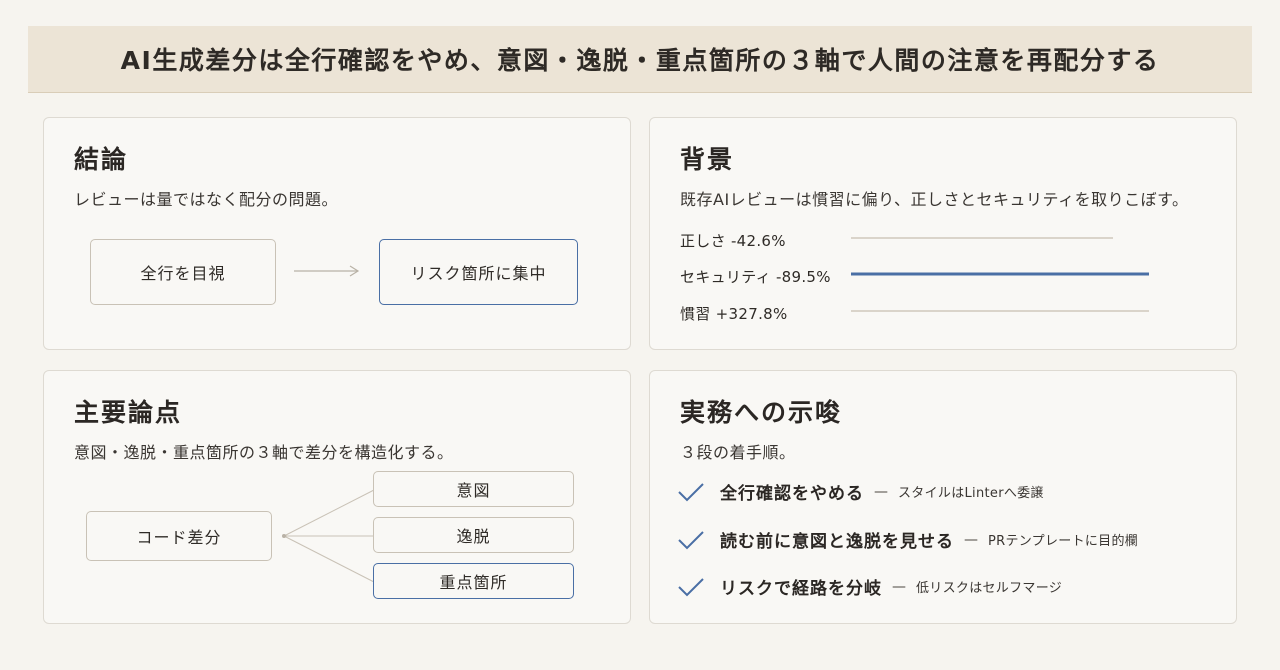 The width and height of the screenshot is (1280, 670). What do you see at coordinates (837, 542) in the screenshot?
I see `step-title: 読む前に意図と逸脱を見せる` at bounding box center [837, 542].